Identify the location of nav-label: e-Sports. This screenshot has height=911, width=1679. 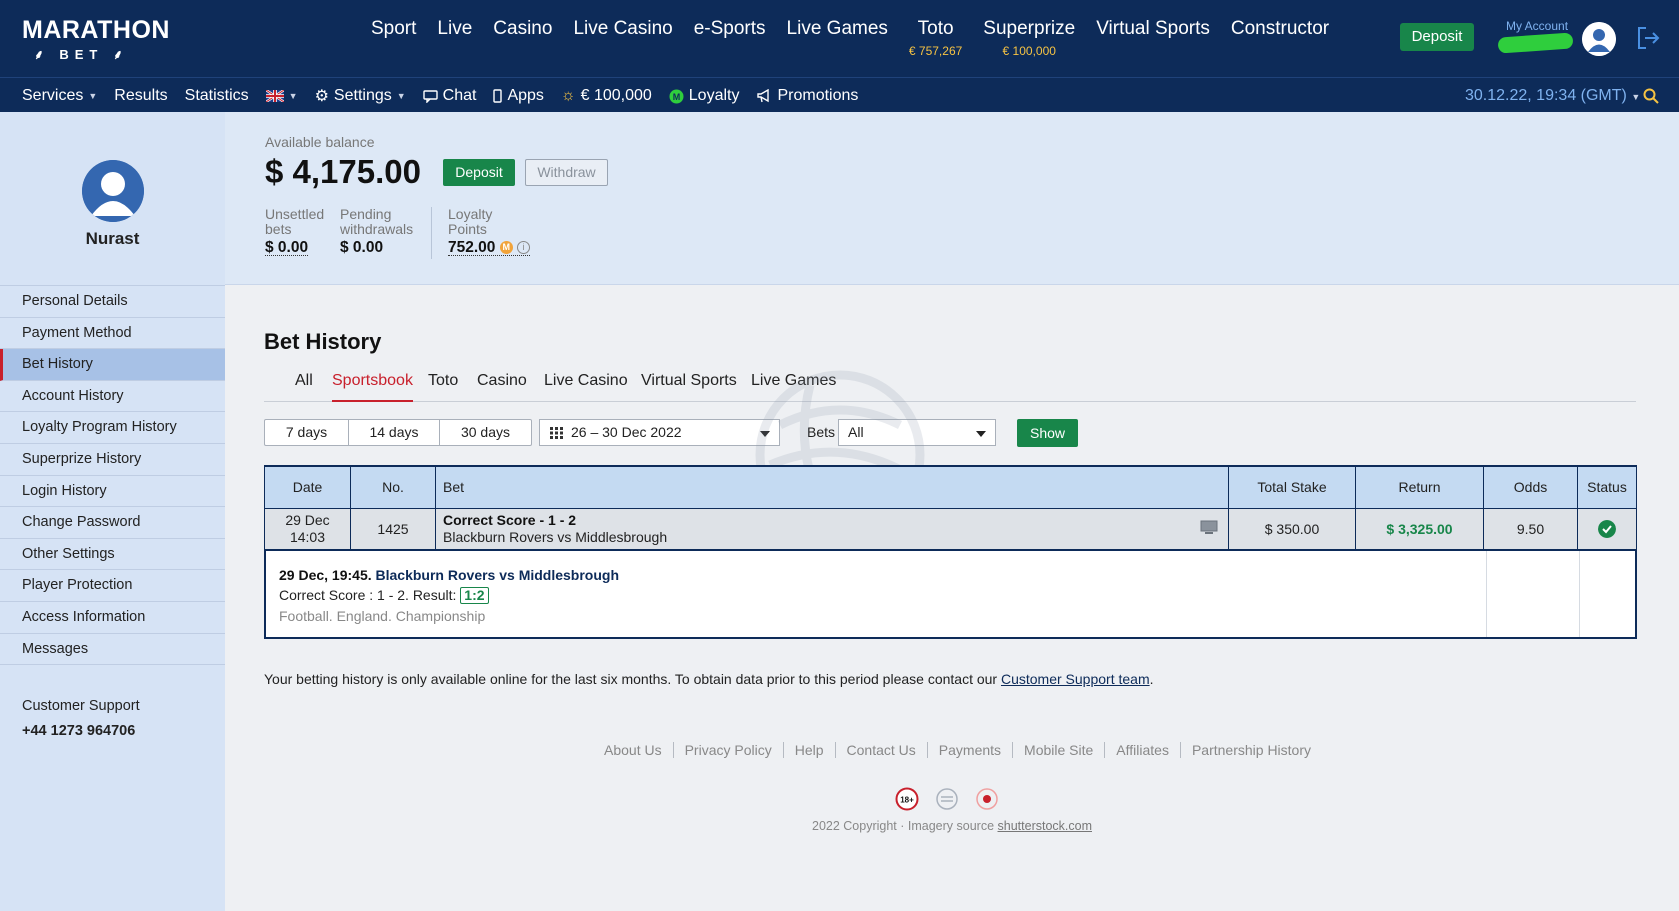
(729, 28).